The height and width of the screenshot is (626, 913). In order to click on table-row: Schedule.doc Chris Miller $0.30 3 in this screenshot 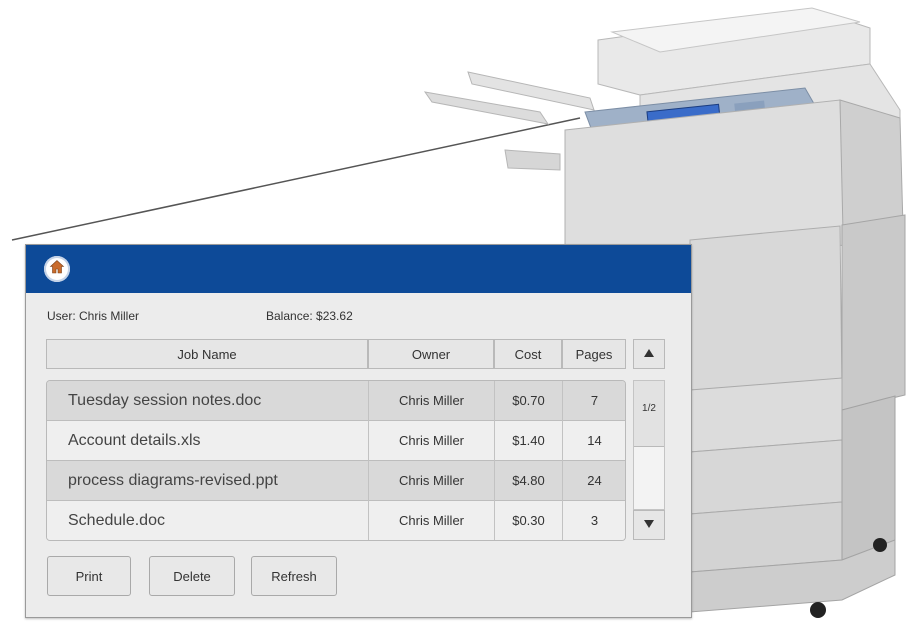, I will do `click(336, 520)`.